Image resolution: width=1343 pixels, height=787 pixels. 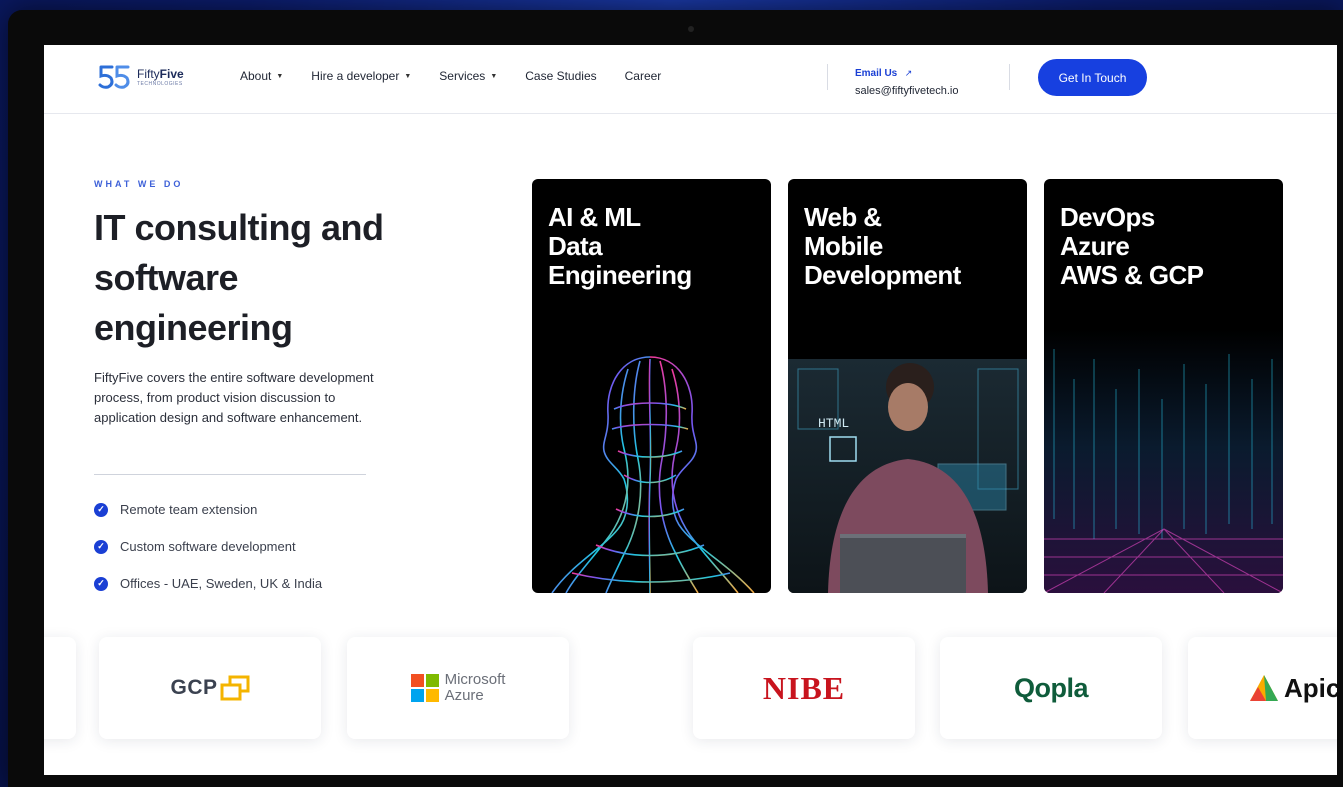 I want to click on partner-card-gcp: GCP, so click(x=210, y=688).